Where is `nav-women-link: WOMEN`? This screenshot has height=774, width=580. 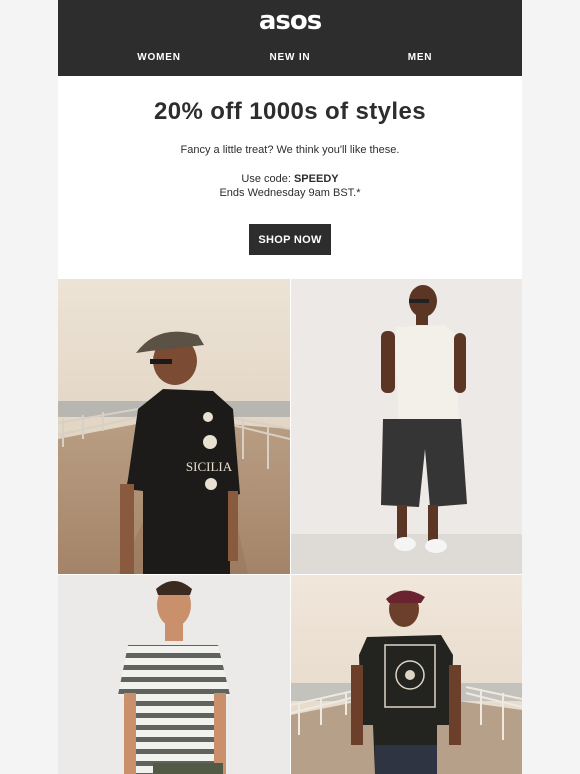 nav-women-link: WOMEN is located at coordinates (158, 57).